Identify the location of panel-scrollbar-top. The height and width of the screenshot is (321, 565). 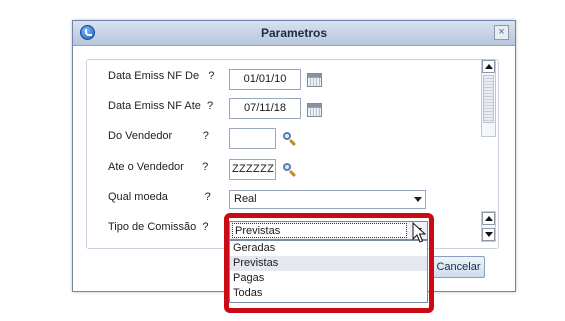
(488, 98).